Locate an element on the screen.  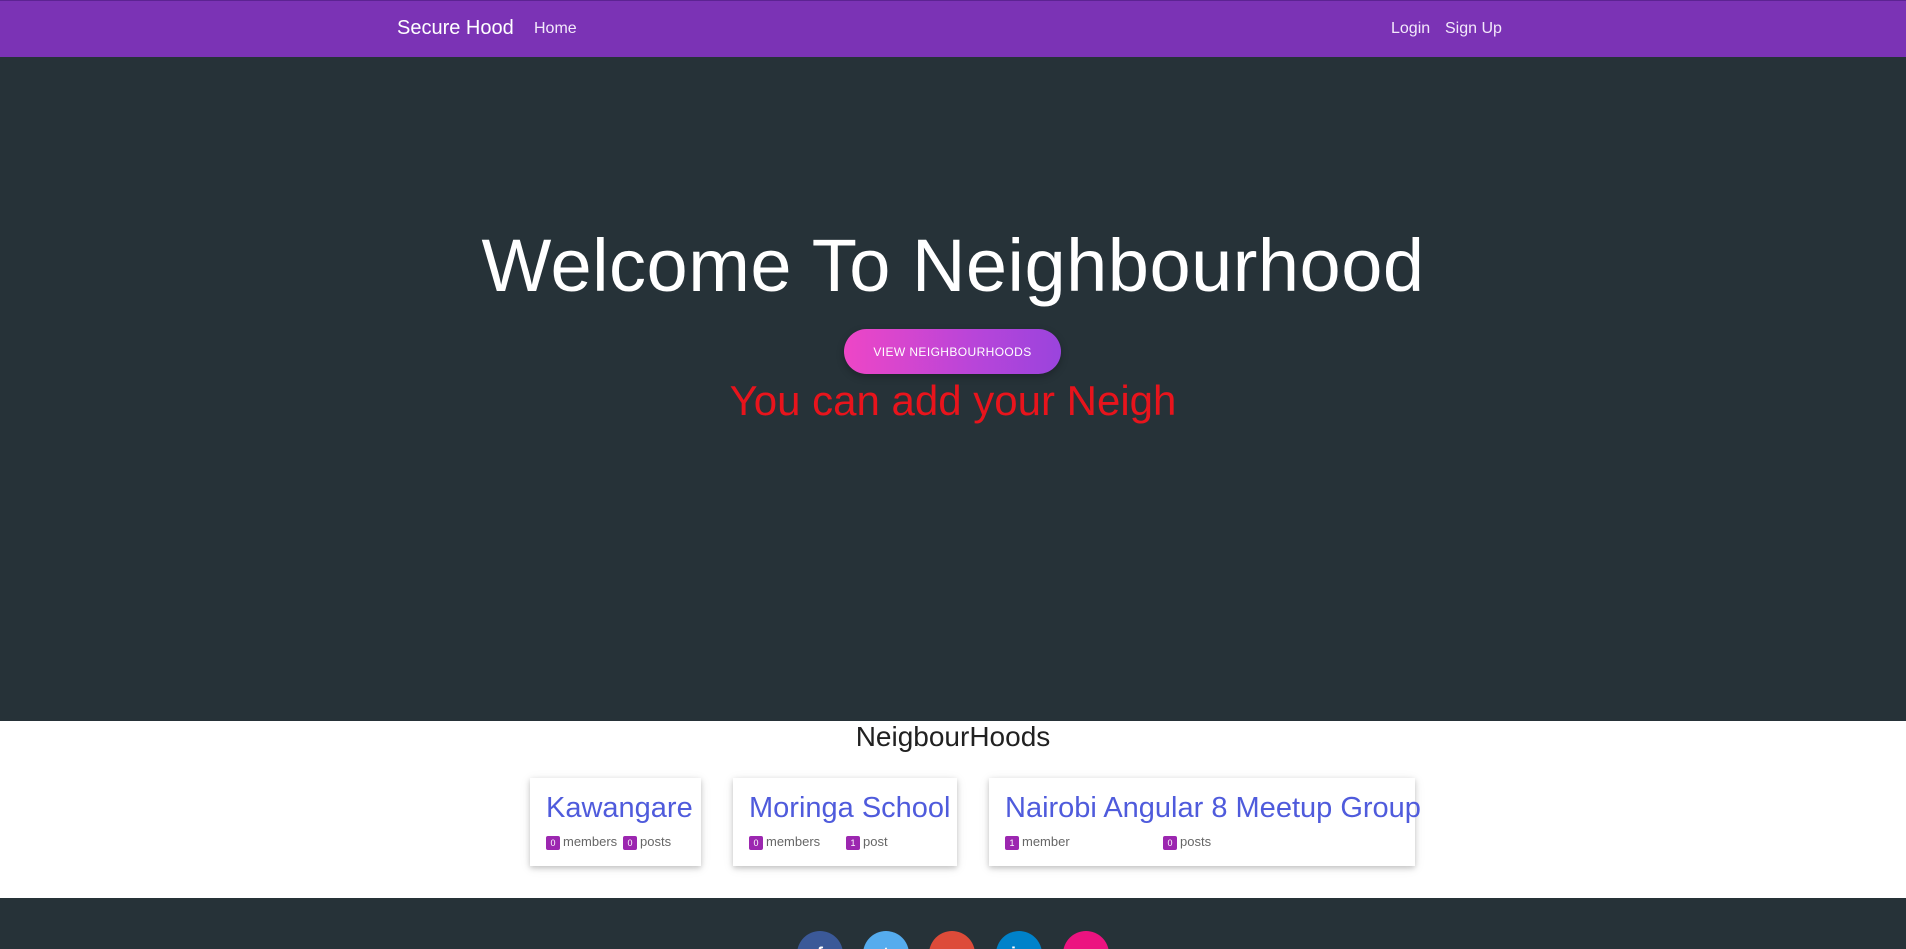
twitter-icon: t is located at coordinates (886, 940).